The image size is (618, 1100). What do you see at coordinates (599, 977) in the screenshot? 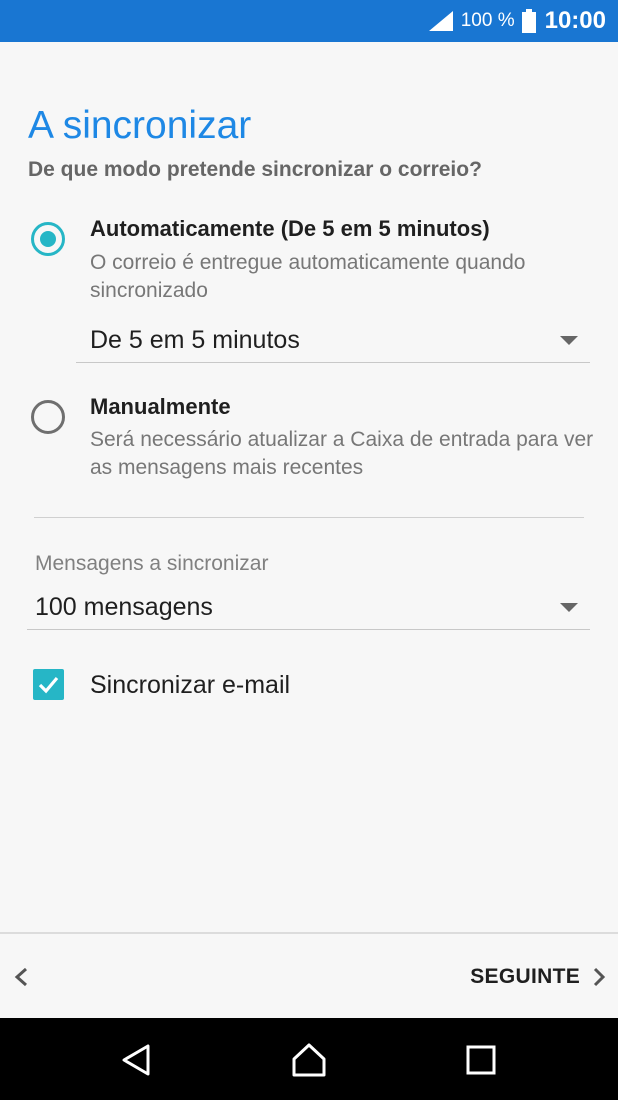
I see `chevron-right-icon` at bounding box center [599, 977].